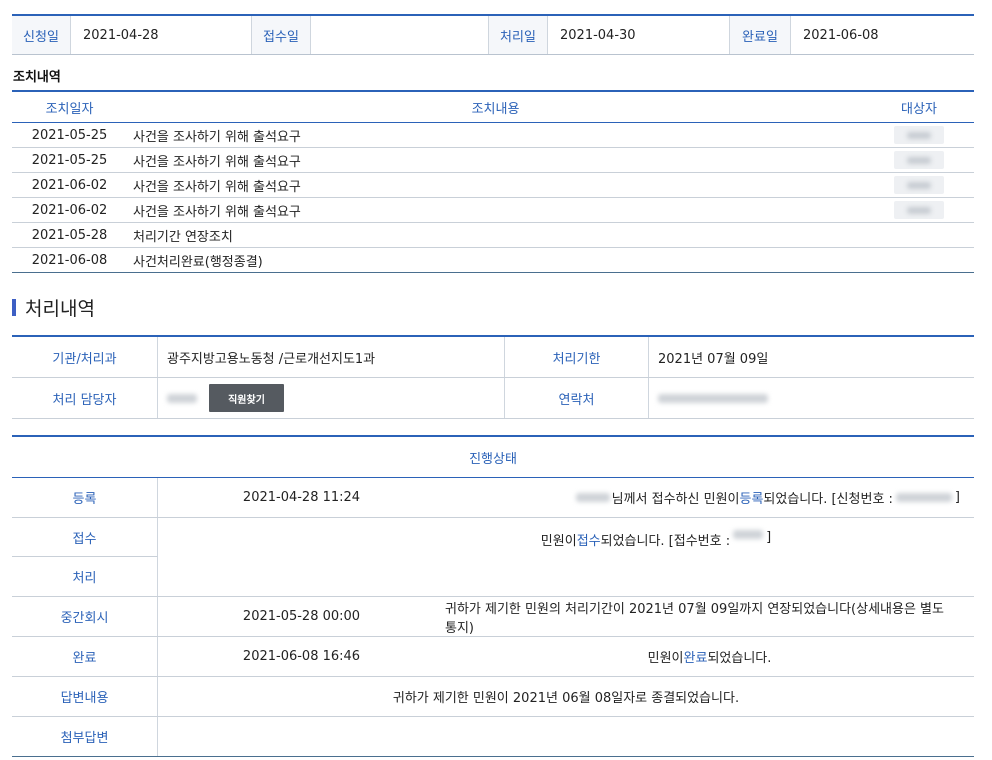 The height and width of the screenshot is (760, 992). What do you see at coordinates (85, 736) in the screenshot?
I see `attachment-label: 첨부답변` at bounding box center [85, 736].